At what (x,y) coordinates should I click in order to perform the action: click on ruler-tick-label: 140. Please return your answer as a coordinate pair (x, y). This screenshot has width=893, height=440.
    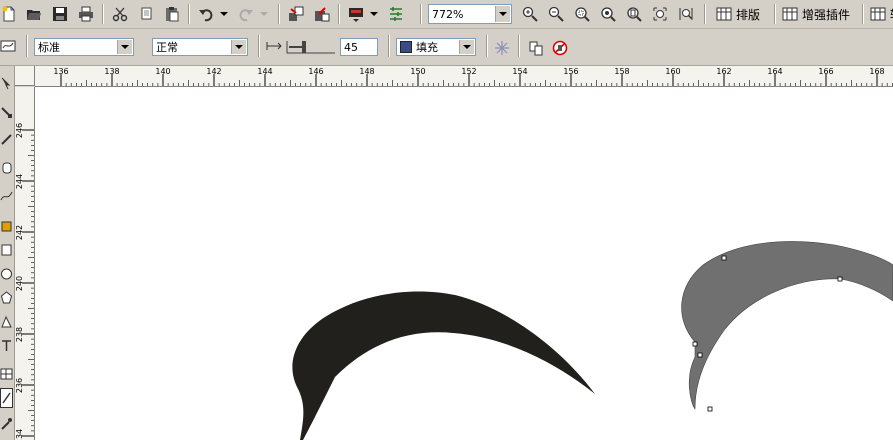
    Looking at the image, I should click on (163, 71).